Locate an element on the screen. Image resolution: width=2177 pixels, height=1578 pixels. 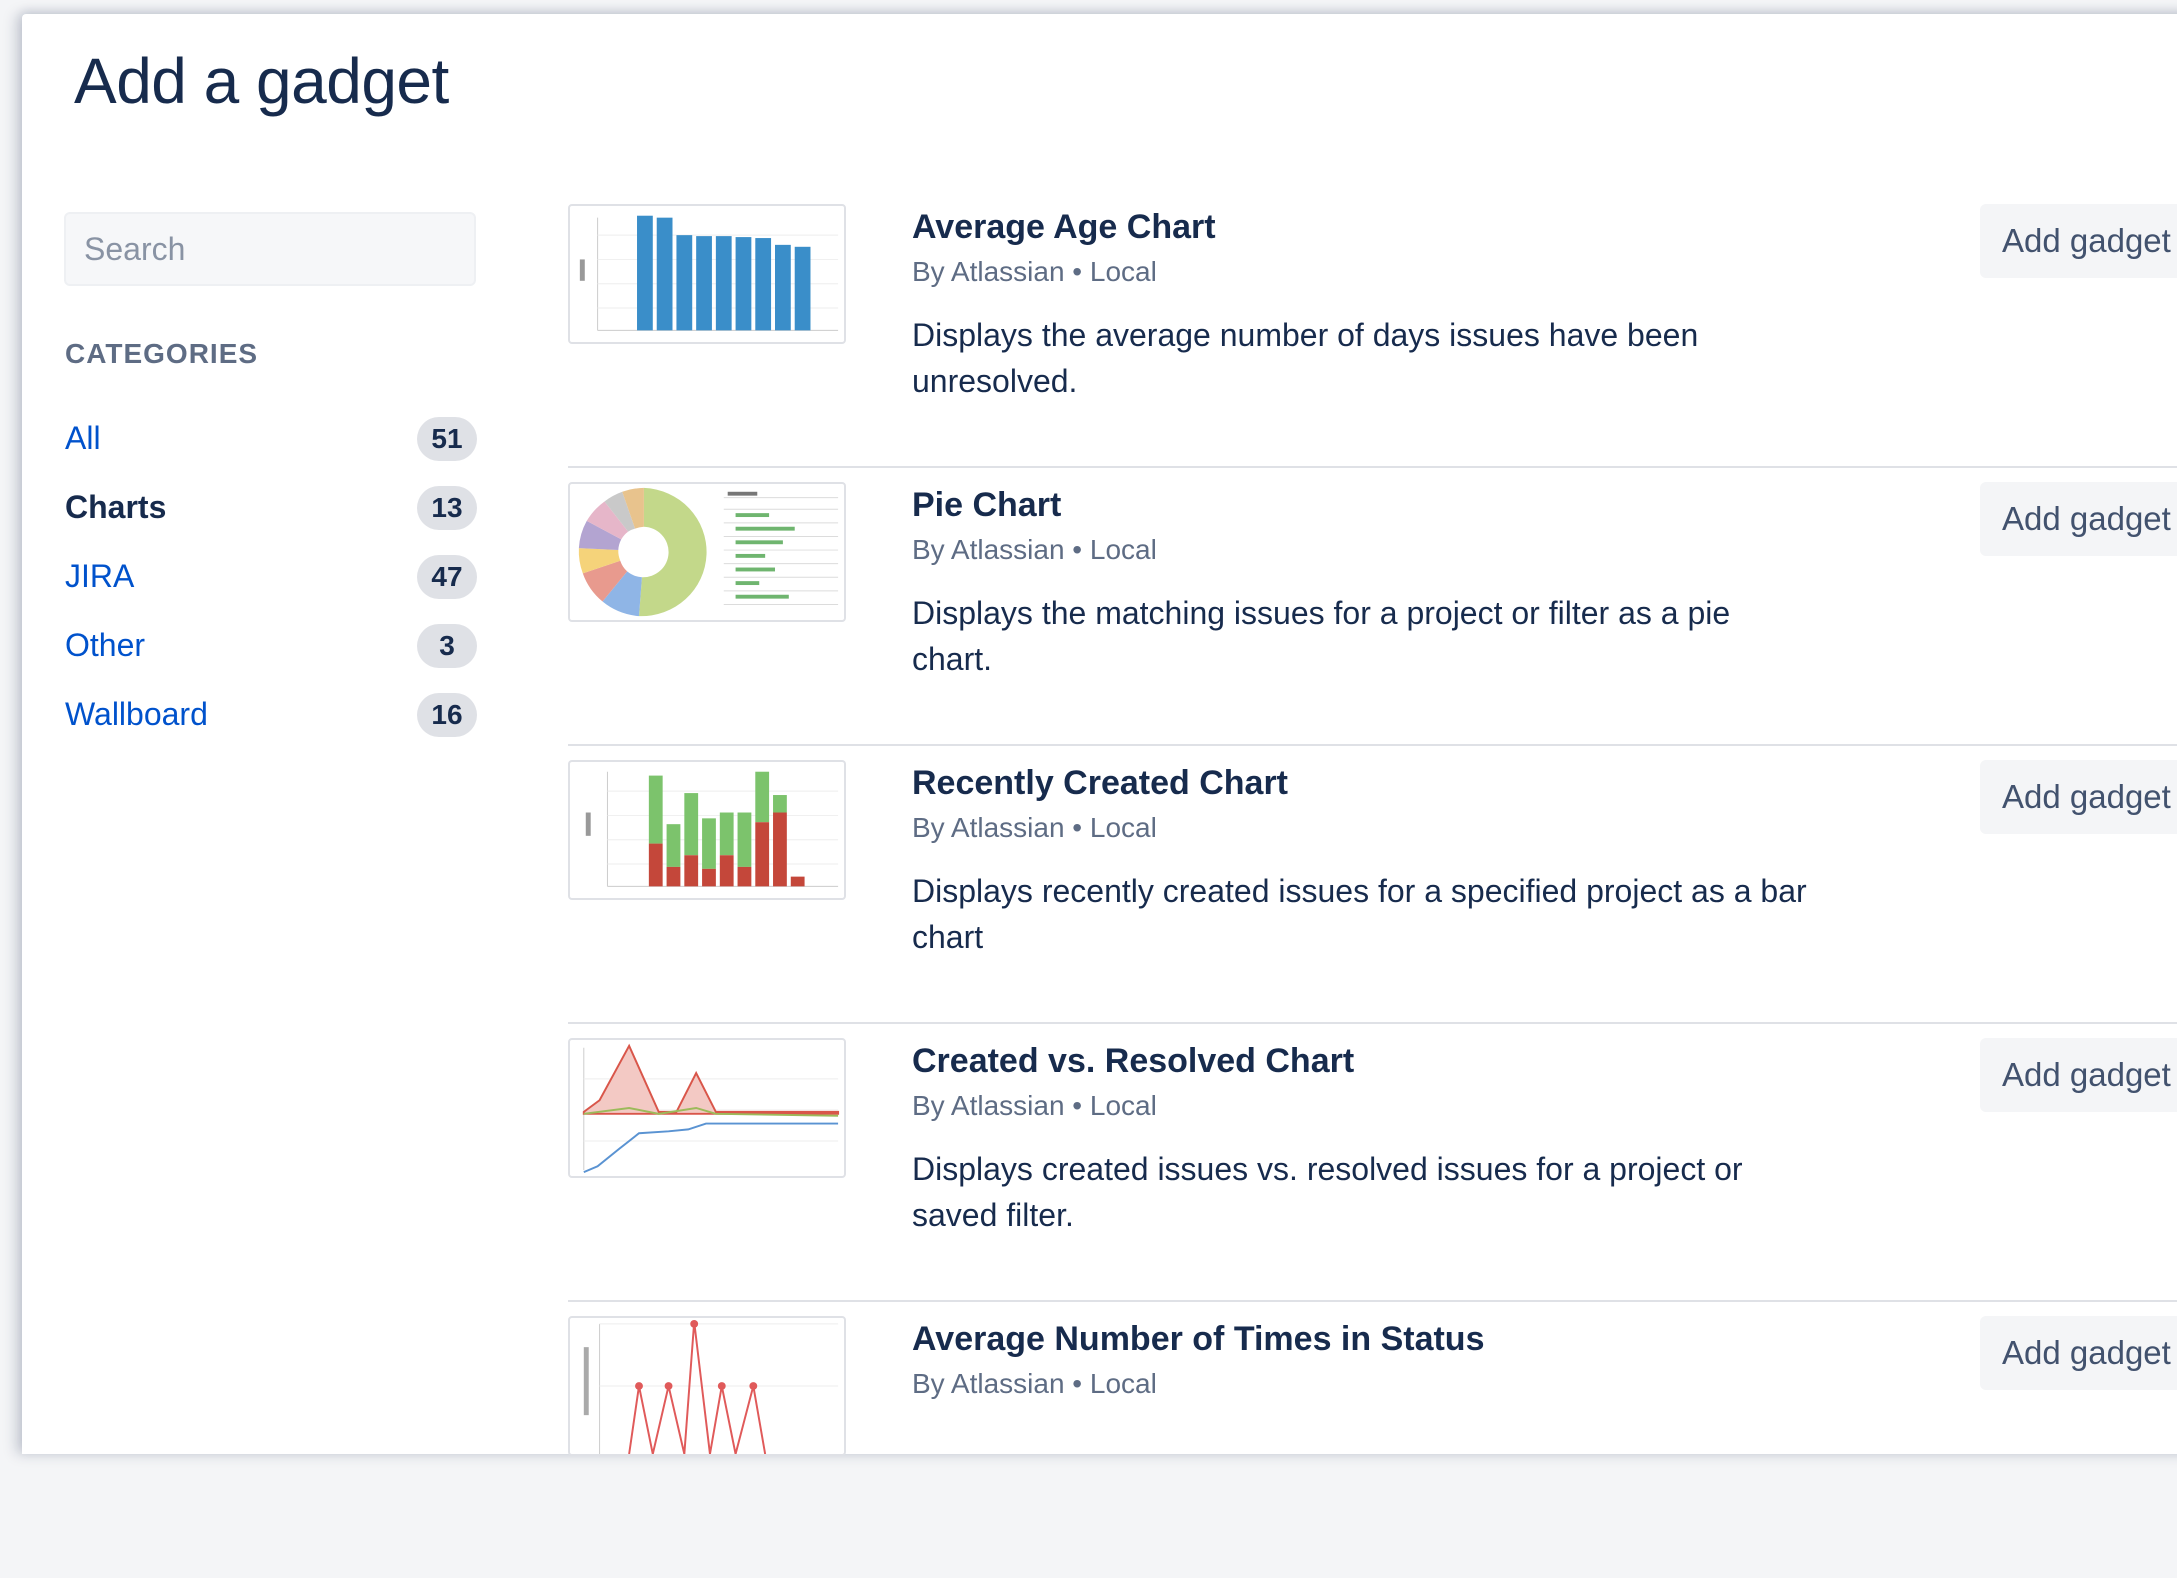
category-label: Charts is located at coordinates (116, 507).